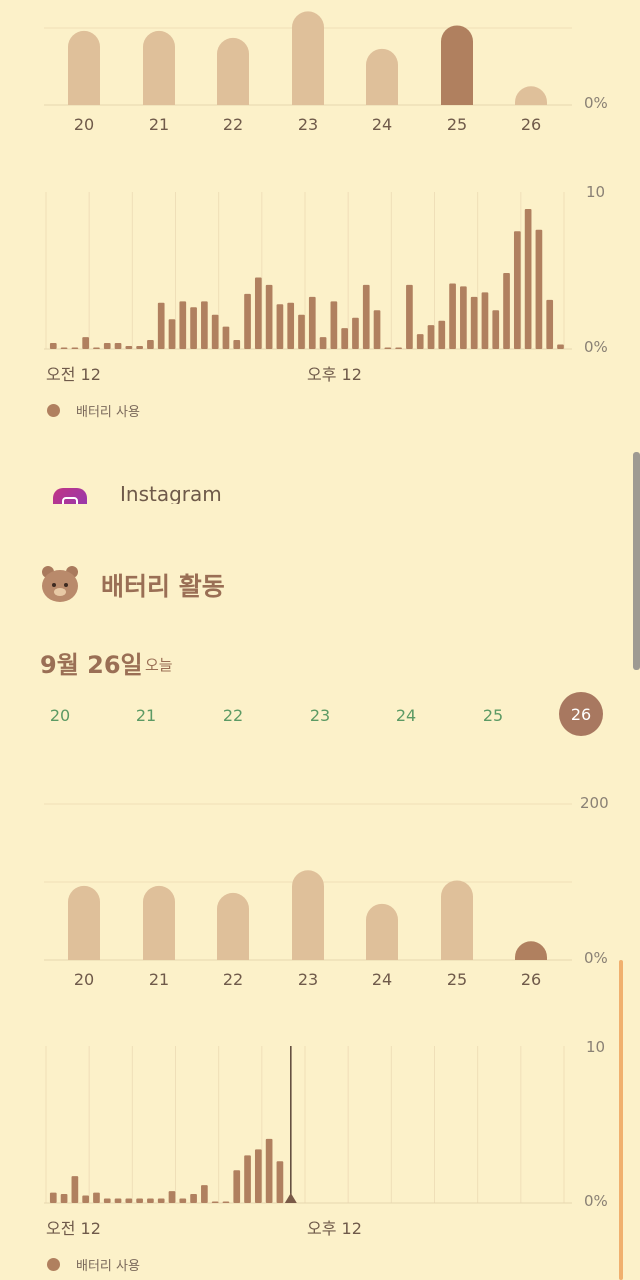 This screenshot has width=640, height=1280. I want to click on bottom-hourly-y-max: 10, so click(596, 1047).